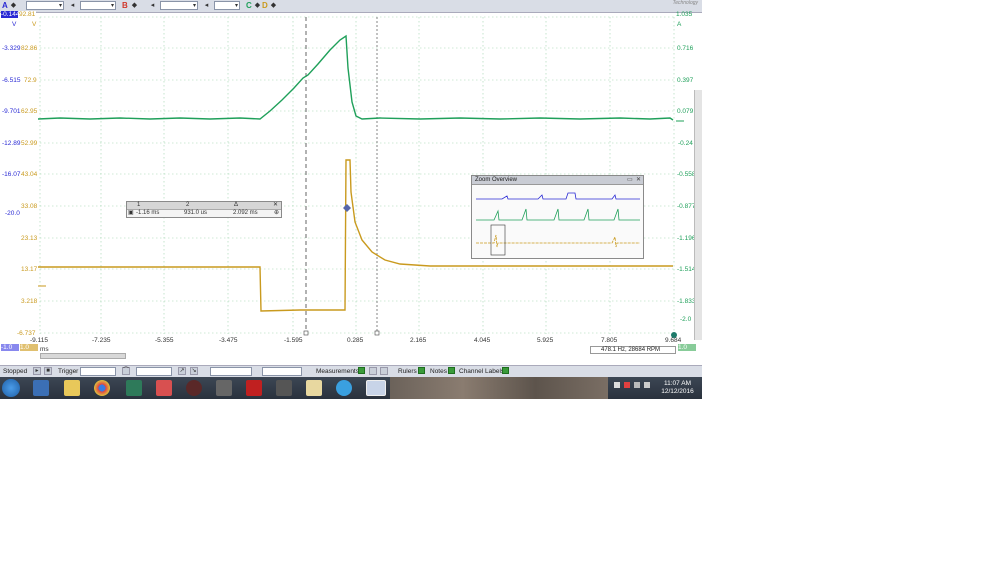 This screenshot has height=563, width=1000. What do you see at coordinates (282, 371) in the screenshot?
I see `pretrigger-field` at bounding box center [282, 371].